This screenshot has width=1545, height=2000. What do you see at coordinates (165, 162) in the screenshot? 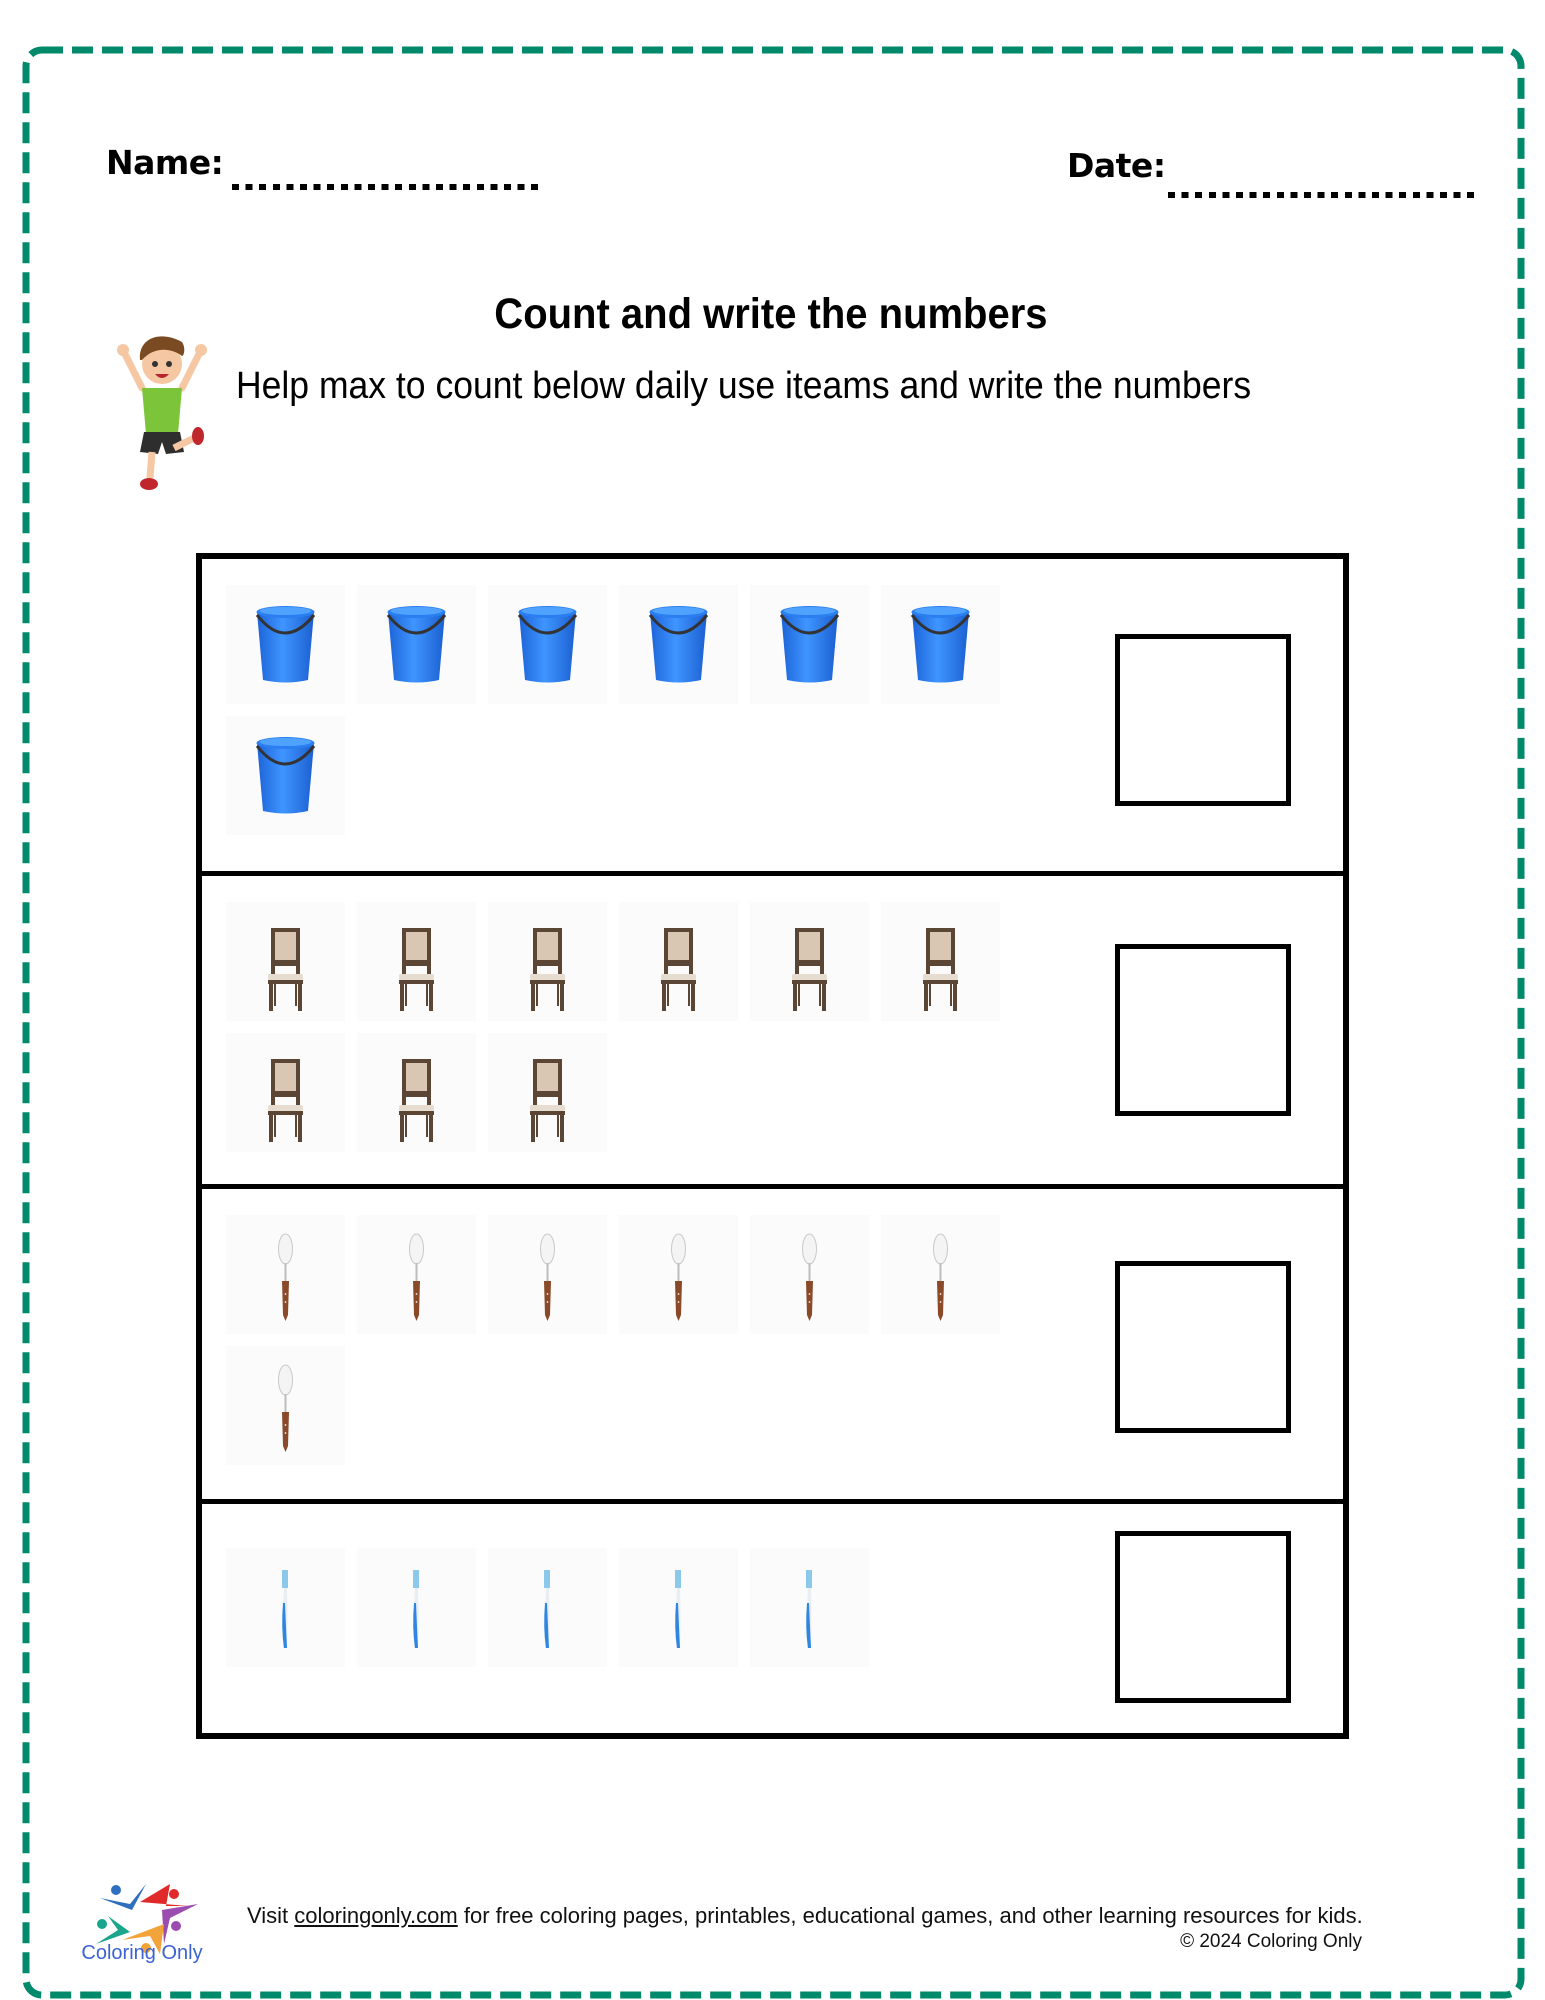
I see `name-label: Name:` at bounding box center [165, 162].